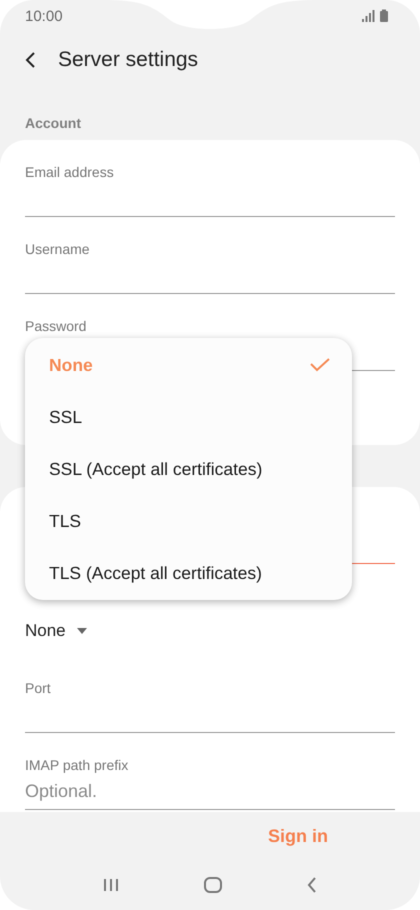 The image size is (420, 910). What do you see at coordinates (312, 885) in the screenshot?
I see `back-icon` at bounding box center [312, 885].